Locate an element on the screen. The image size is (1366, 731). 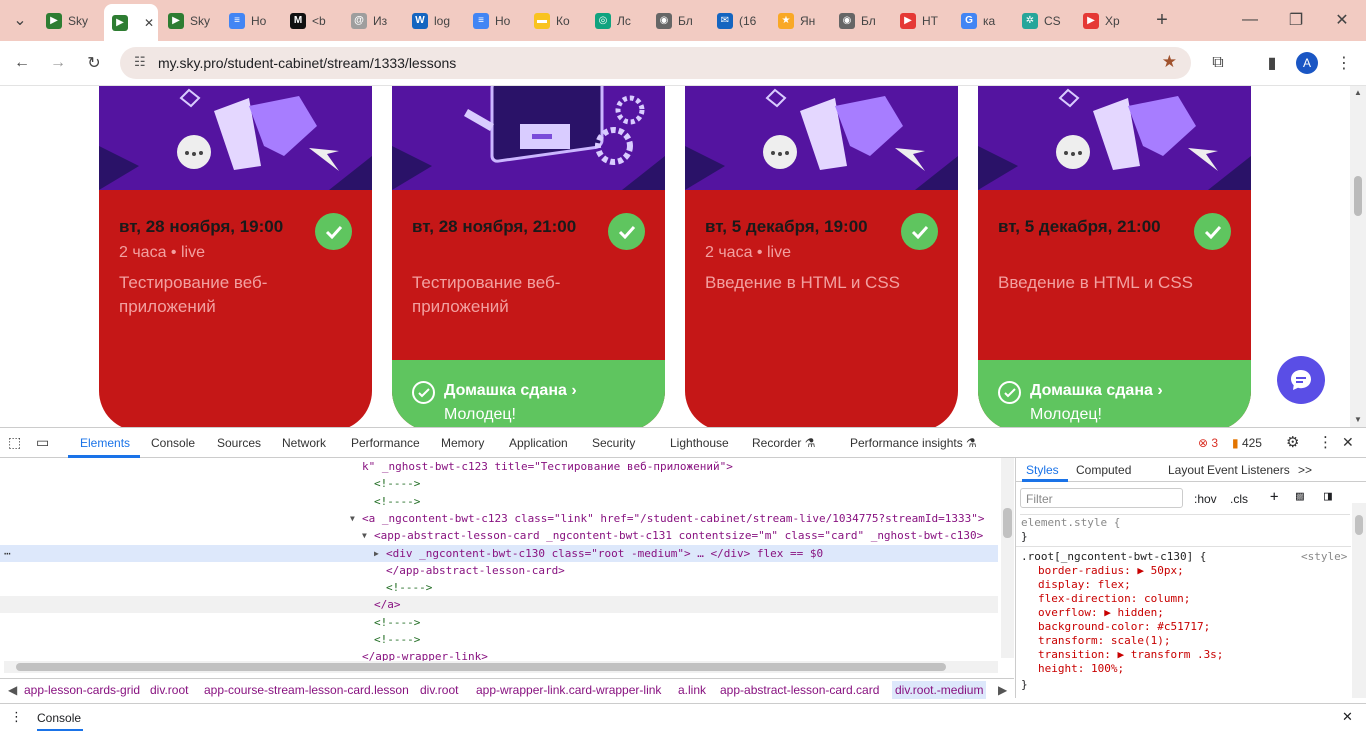
devtools-tab: Console is located at coordinates (173, 443).